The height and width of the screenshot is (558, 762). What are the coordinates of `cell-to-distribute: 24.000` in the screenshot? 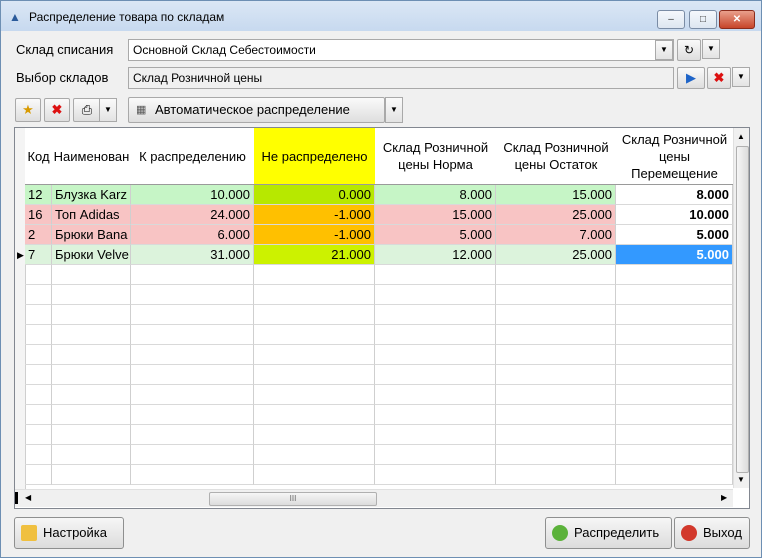 It's located at (192, 215).